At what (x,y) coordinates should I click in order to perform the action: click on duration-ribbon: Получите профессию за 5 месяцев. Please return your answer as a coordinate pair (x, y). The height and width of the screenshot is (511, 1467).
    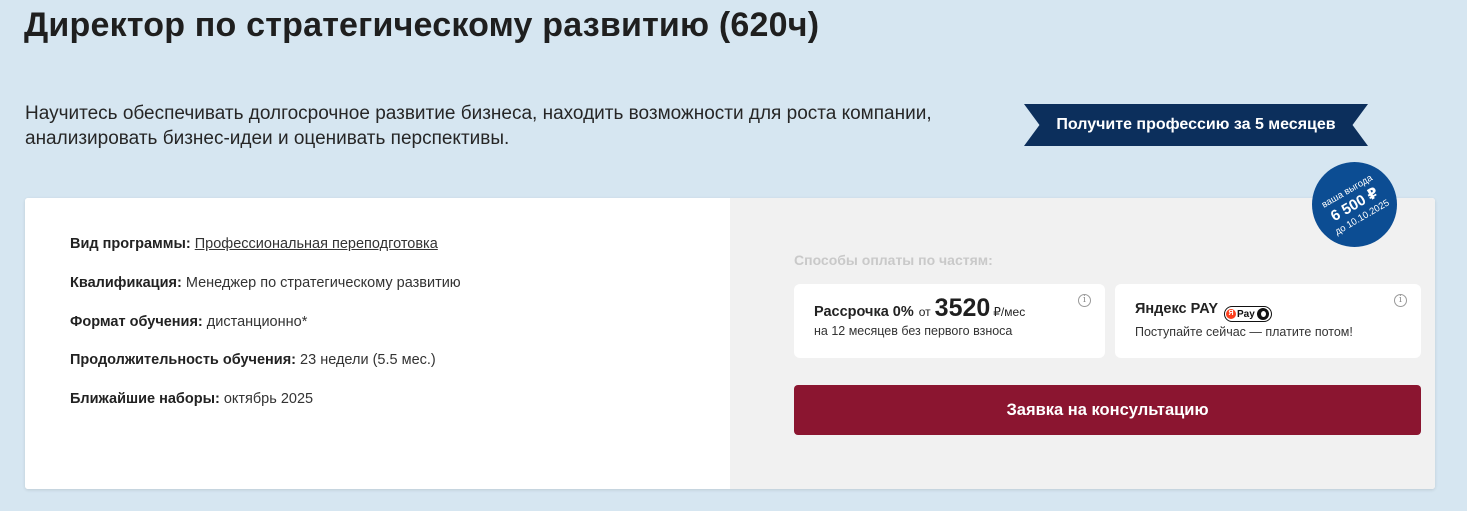
    Looking at the image, I should click on (1196, 125).